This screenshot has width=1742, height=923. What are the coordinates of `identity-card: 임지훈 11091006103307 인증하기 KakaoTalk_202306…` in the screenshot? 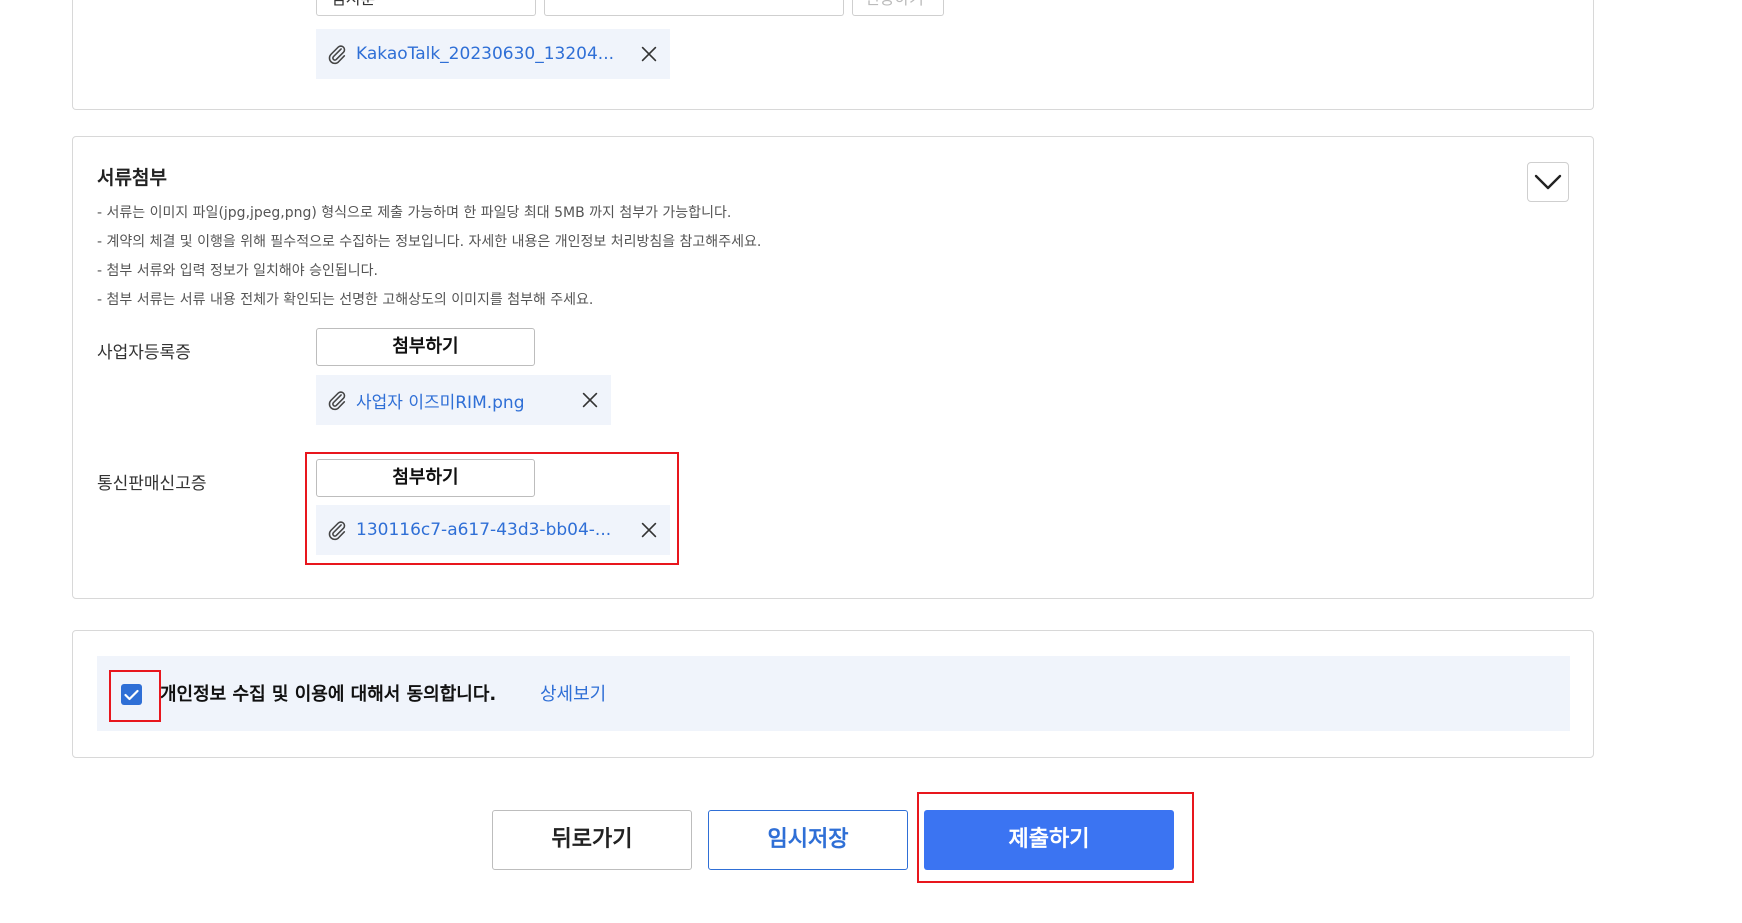 It's located at (833, 55).